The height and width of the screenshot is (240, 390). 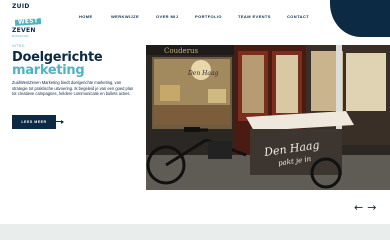 I want to click on nav-item-portfolio: PORTFOLIO, so click(x=208, y=16).